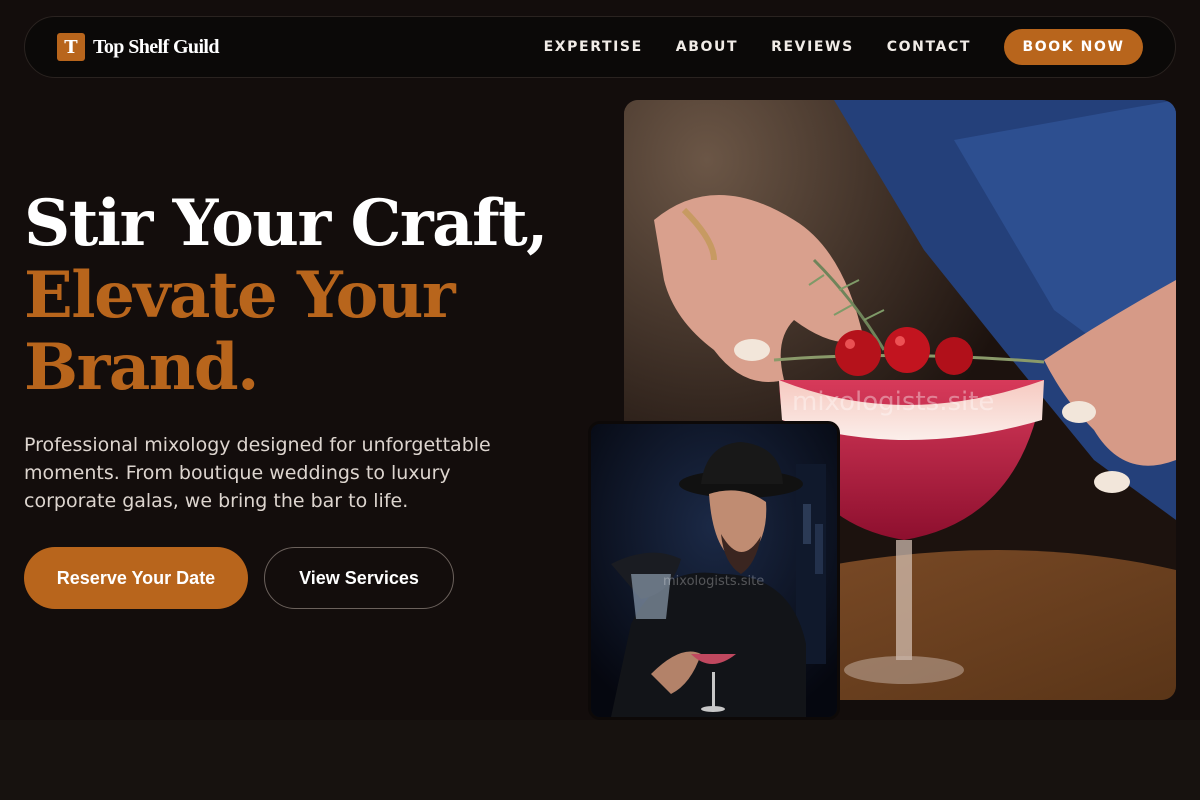 The image size is (1200, 800). Describe the element at coordinates (812, 47) in the screenshot. I see `nav-link-reviews: REVIEWS` at that location.